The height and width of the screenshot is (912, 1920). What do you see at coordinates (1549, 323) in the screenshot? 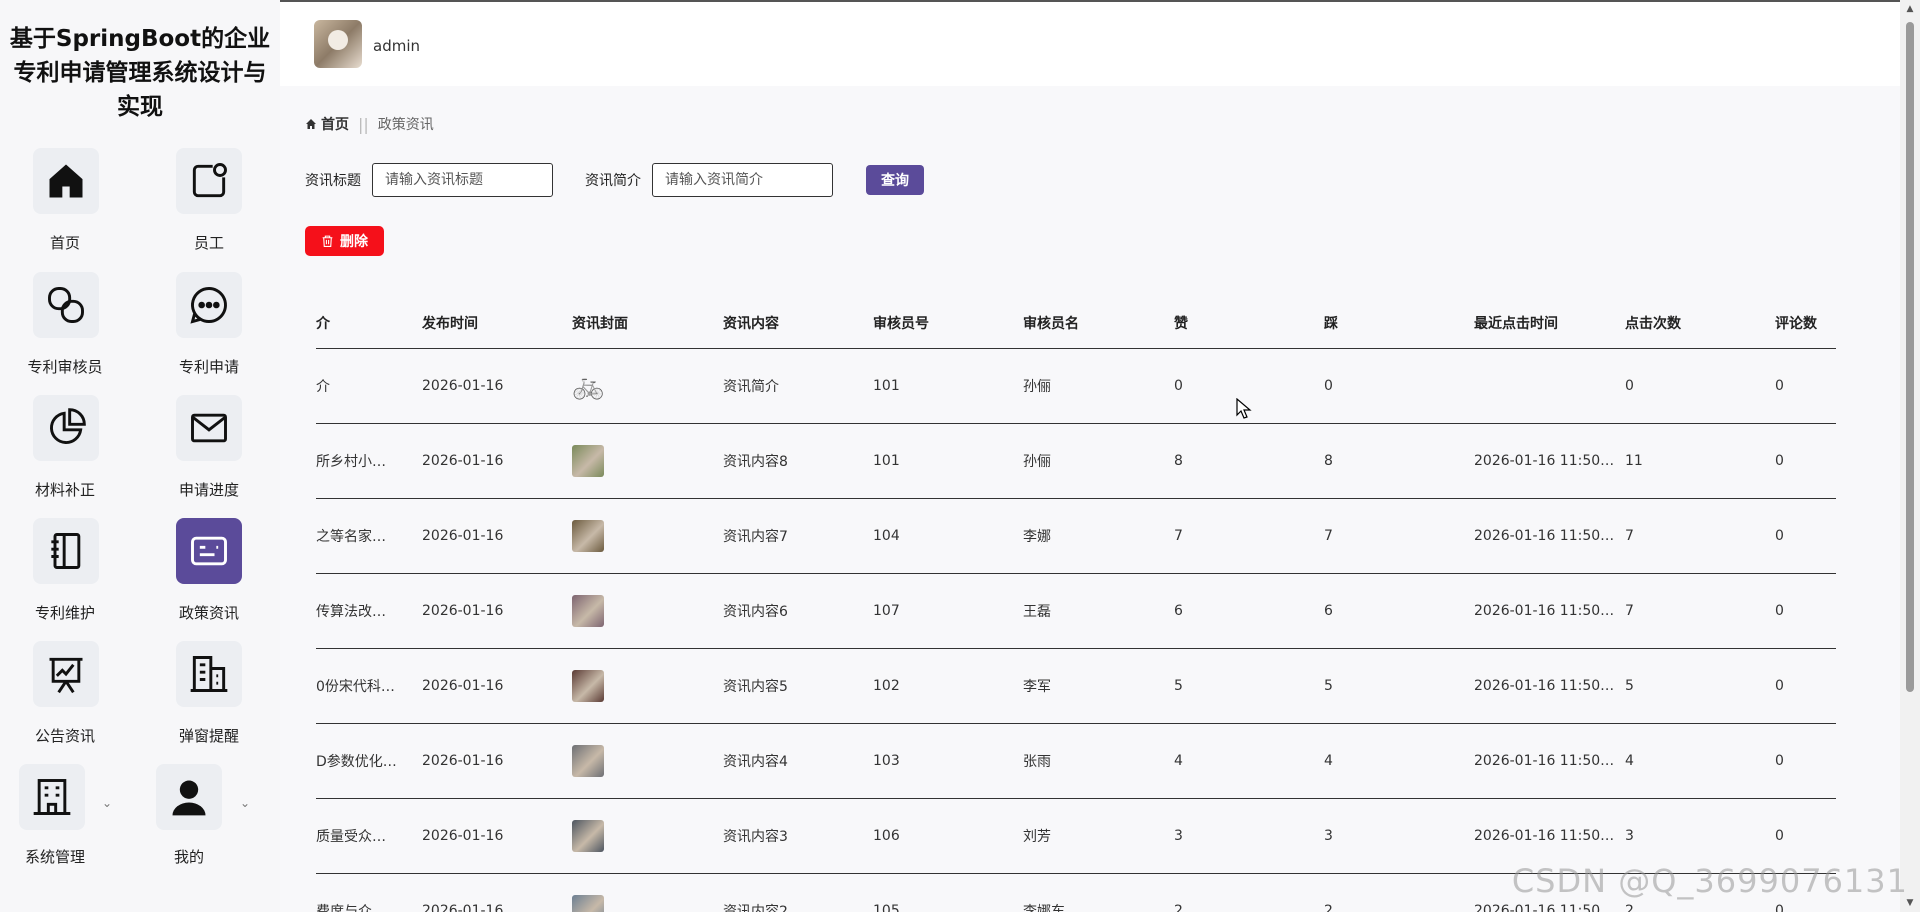
I see `column-header: 最近点击时间` at bounding box center [1549, 323].